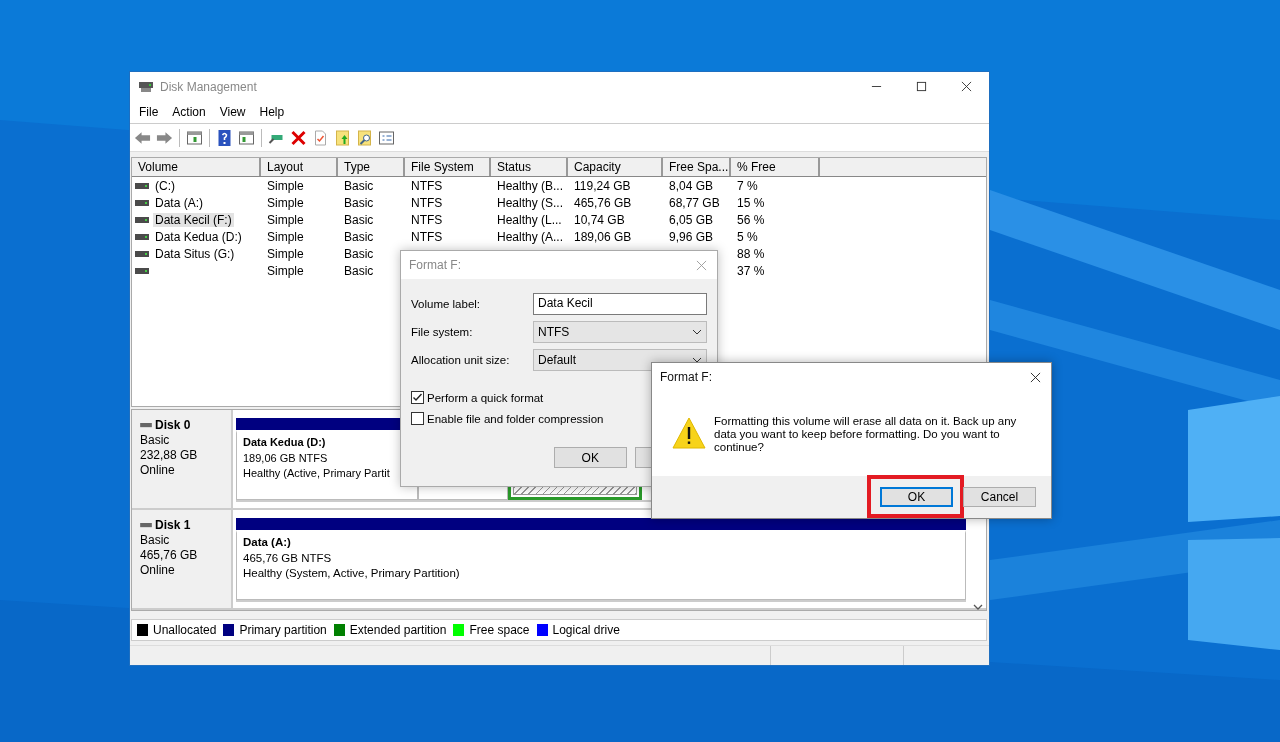 This screenshot has width=1280, height=742. What do you see at coordinates (615, 167) in the screenshot?
I see `column-header: Capacity` at bounding box center [615, 167].